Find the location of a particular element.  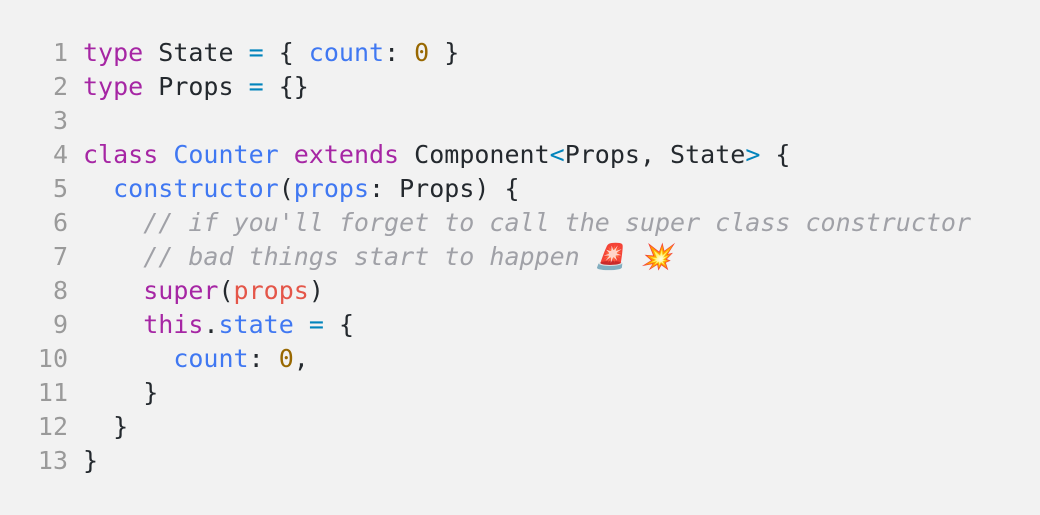

line-number: 4 is located at coordinates (60, 154).